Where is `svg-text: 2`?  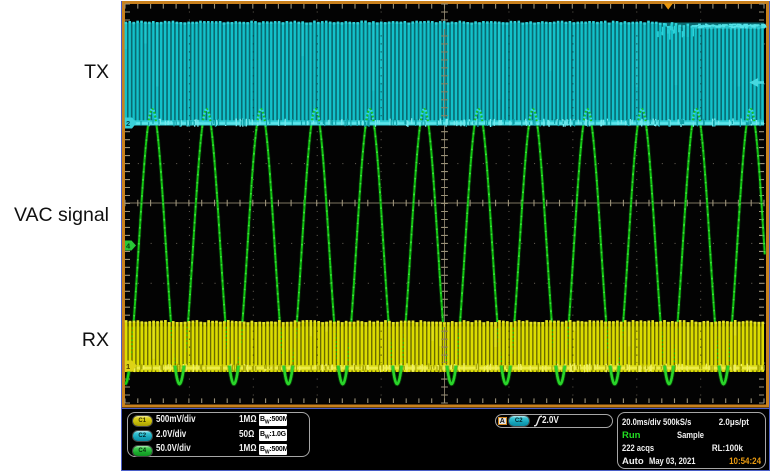
svg-text: 2 is located at coordinates (128, 123).